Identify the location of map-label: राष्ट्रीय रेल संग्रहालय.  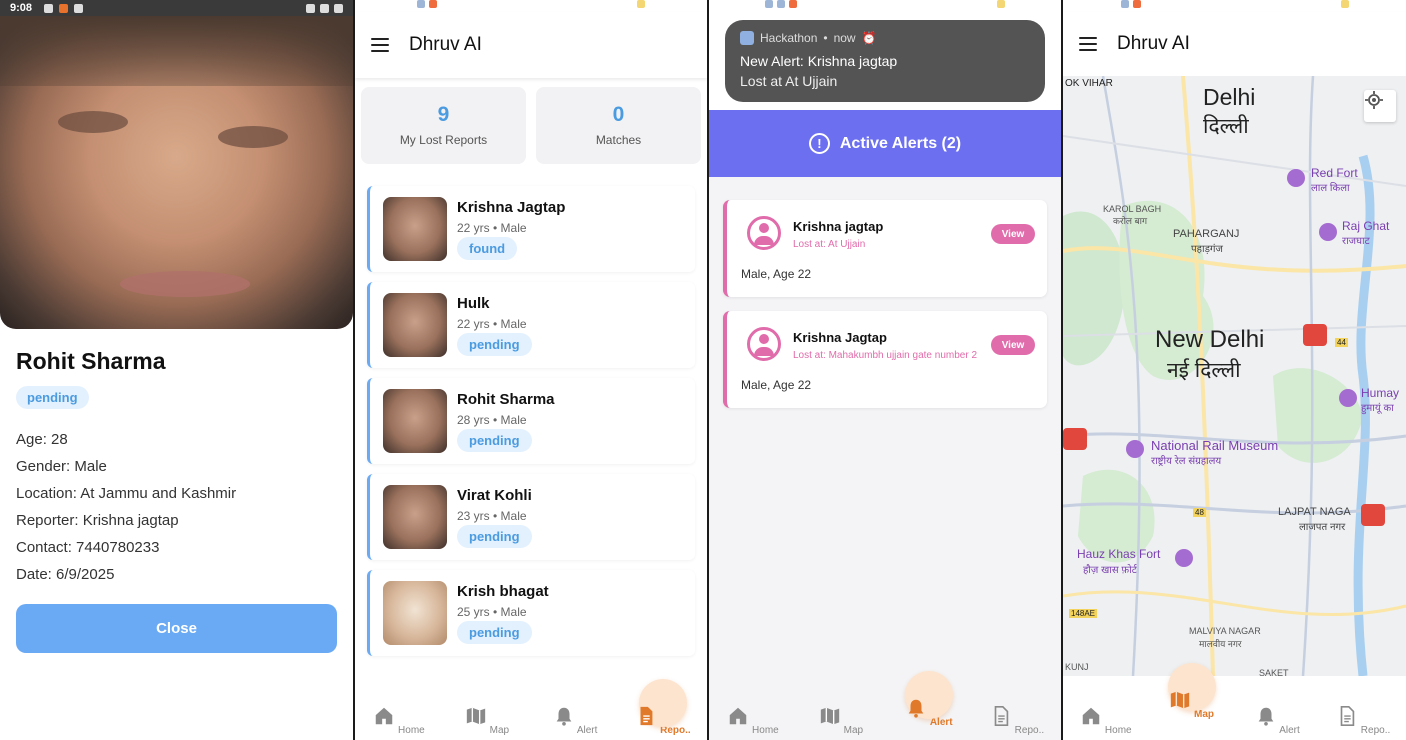
(1186, 461).